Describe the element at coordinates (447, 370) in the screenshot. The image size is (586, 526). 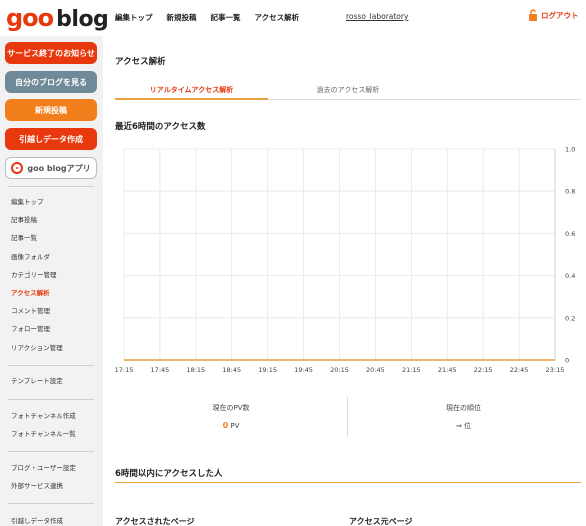
I see `x-tick-label: 21:45` at that location.